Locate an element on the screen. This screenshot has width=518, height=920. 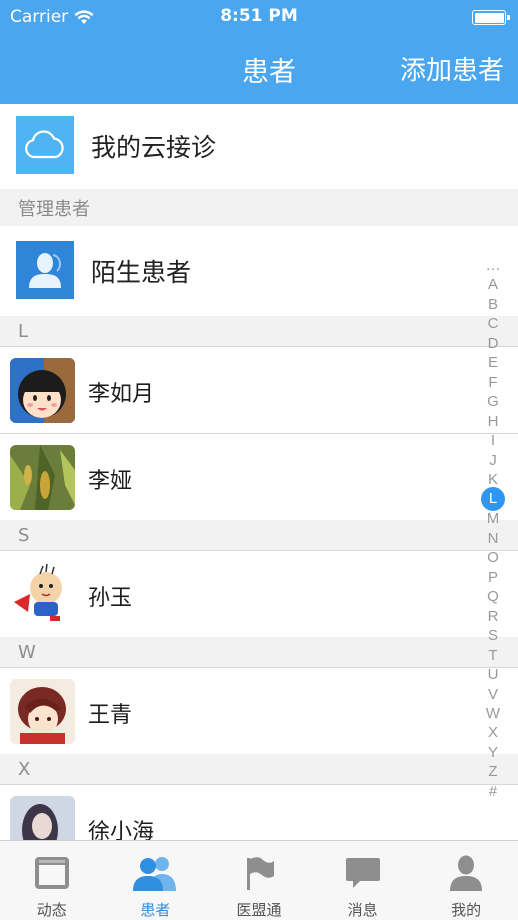
add-patient-button: 添加患者 is located at coordinates (452, 68).